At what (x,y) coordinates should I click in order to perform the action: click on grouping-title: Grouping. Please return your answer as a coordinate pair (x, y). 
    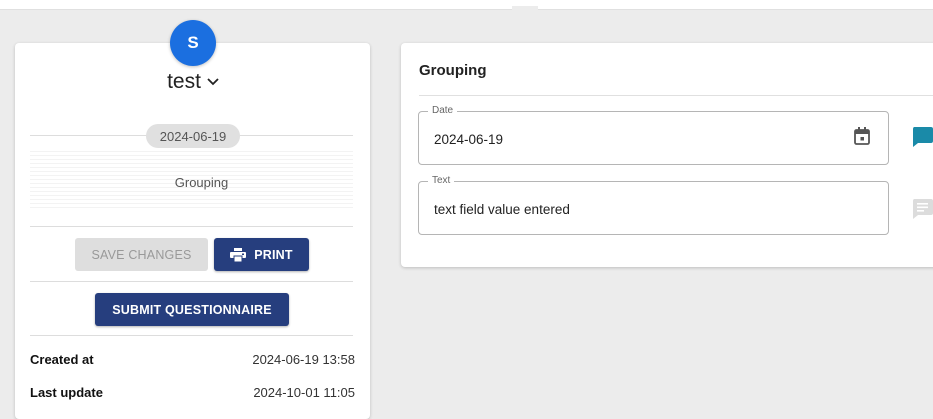
    Looking at the image, I should click on (453, 70).